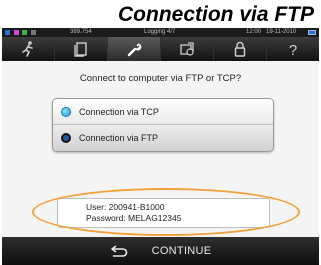  I want to click on bottom-bar: CONTINUE, so click(160, 251).